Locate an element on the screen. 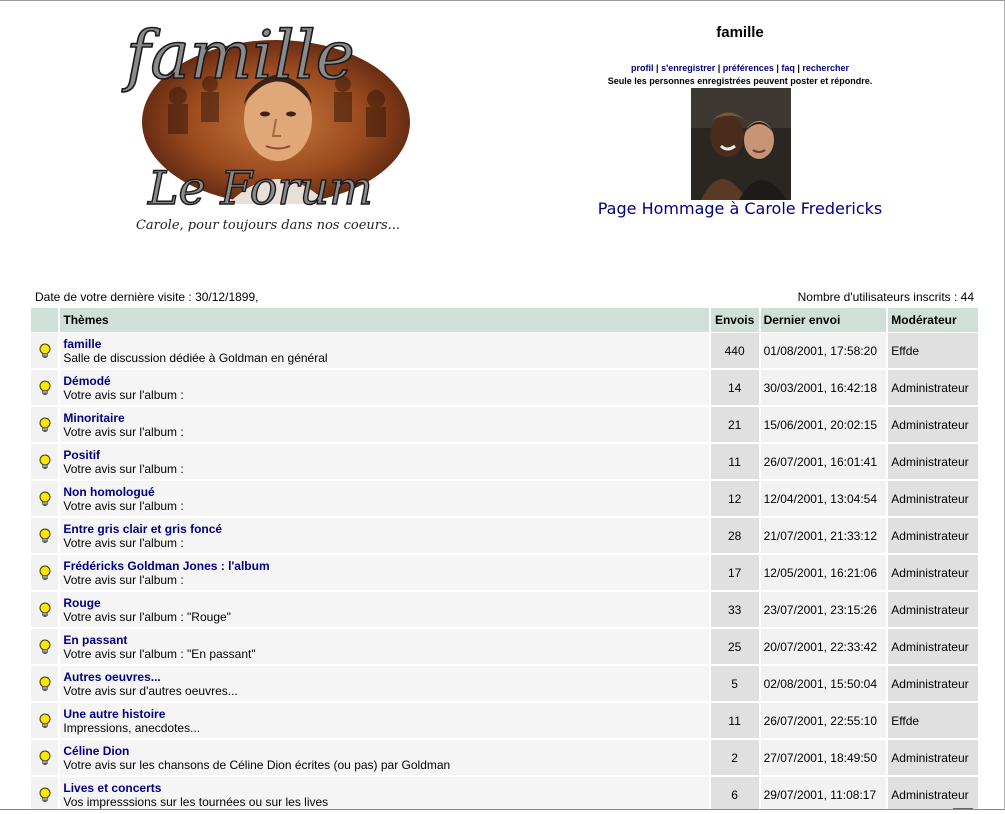 The width and height of the screenshot is (1005, 814). forum-name-link: famille is located at coordinates (384, 344).